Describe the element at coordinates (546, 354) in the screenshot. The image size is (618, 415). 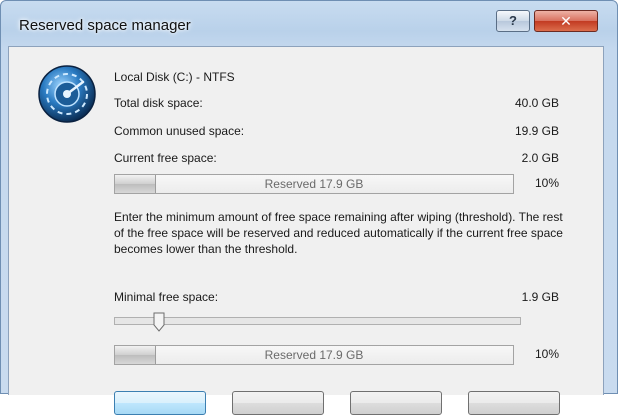
I see `threshold-percent: 10%` at that location.